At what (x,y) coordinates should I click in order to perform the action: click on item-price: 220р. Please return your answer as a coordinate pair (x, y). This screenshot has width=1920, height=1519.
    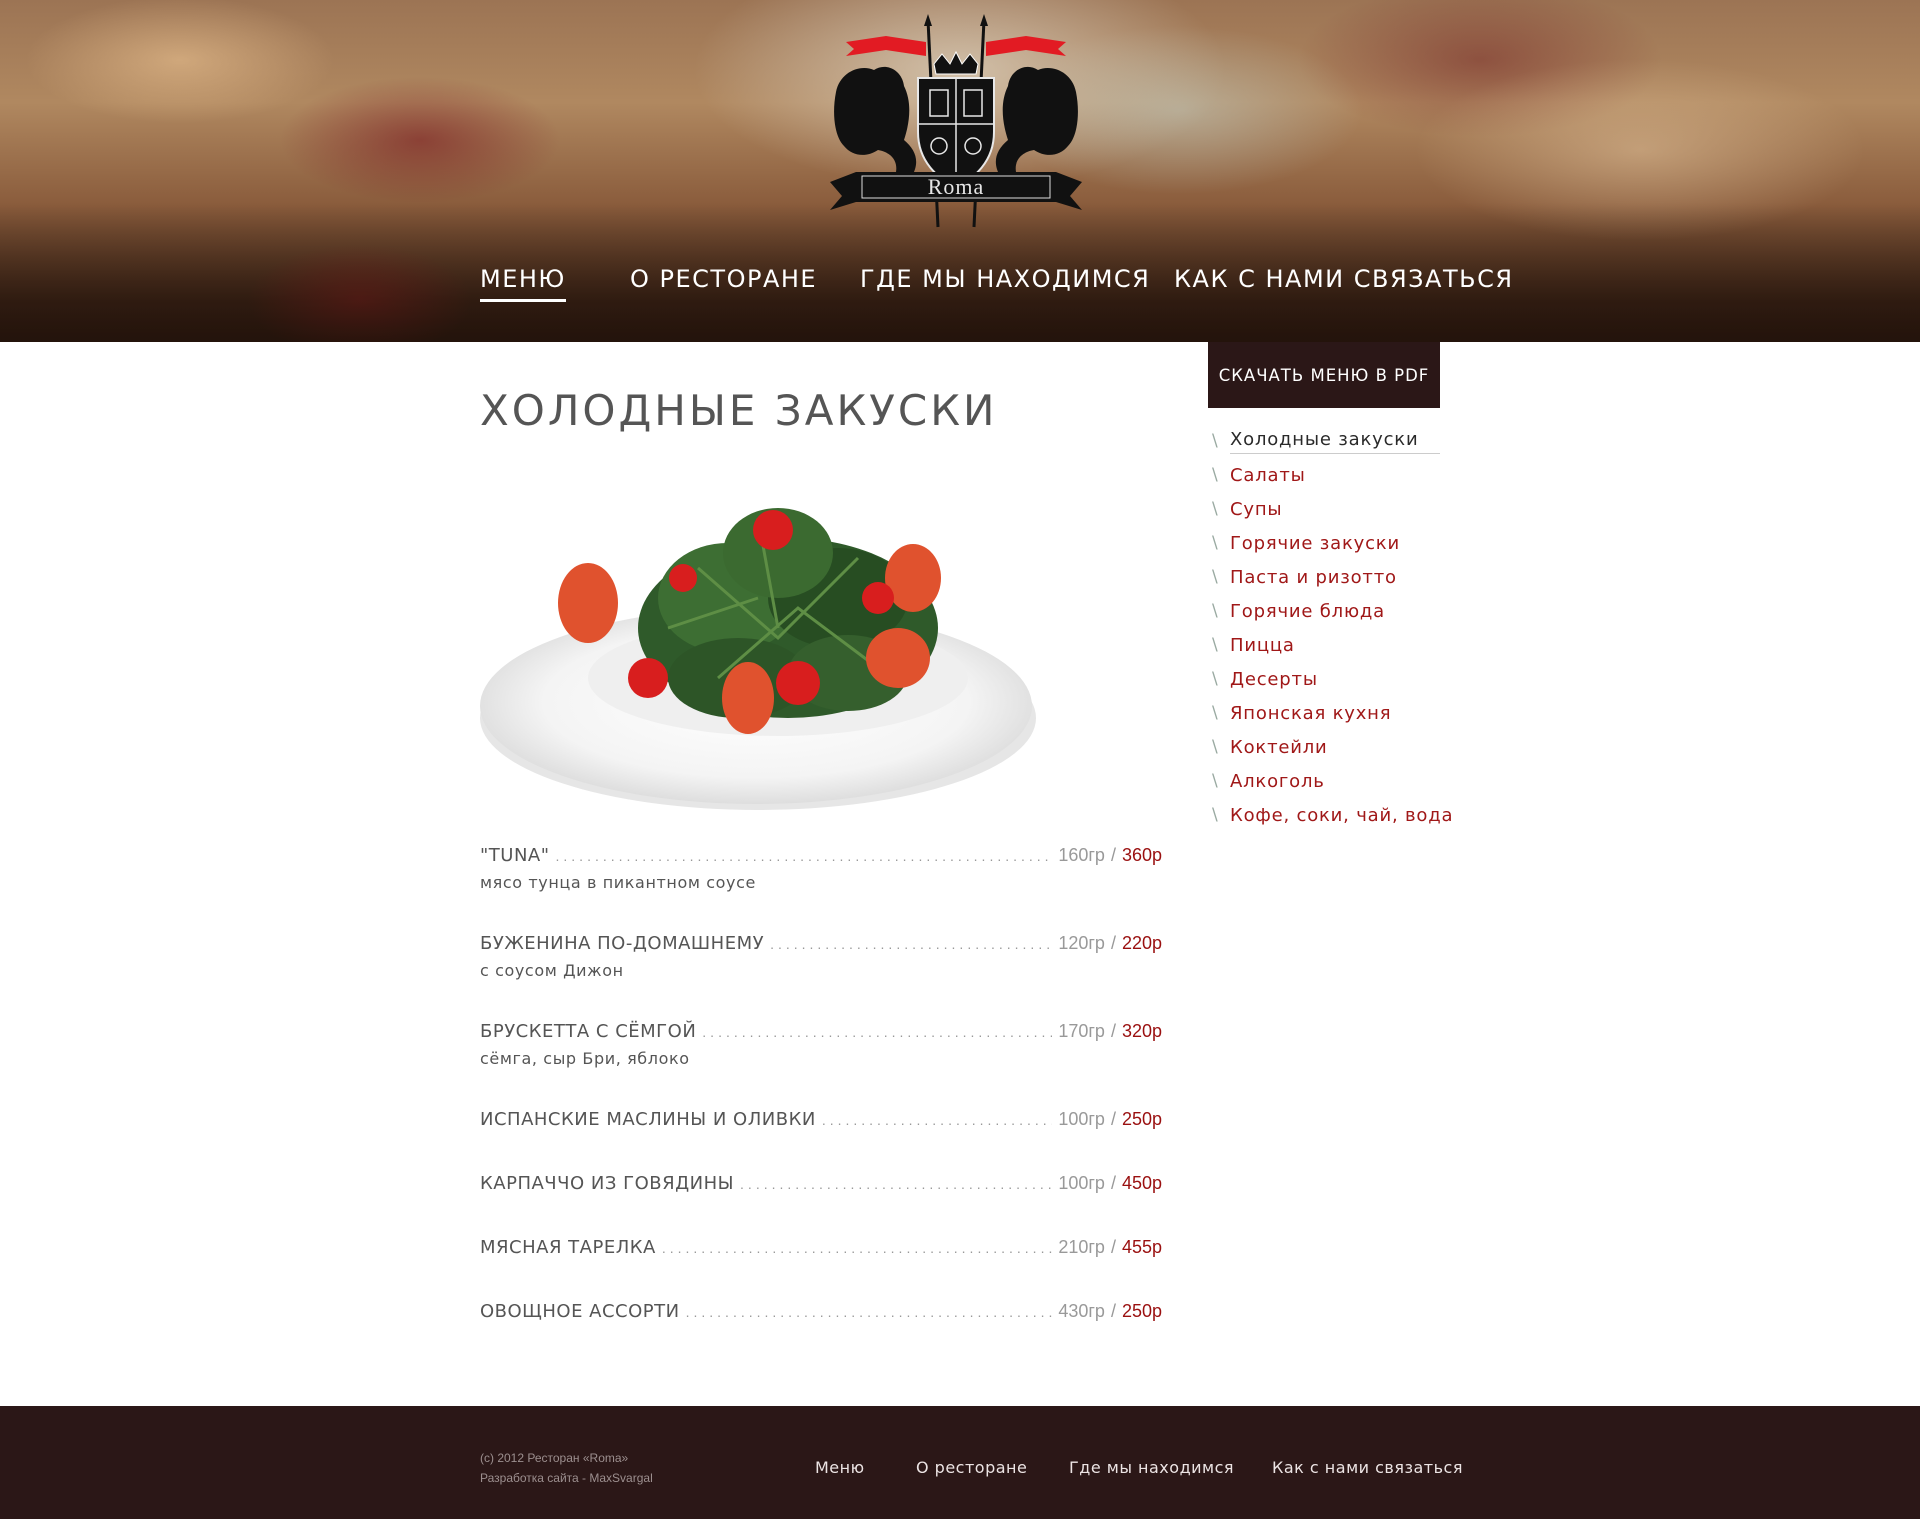
    Looking at the image, I should click on (1141, 943).